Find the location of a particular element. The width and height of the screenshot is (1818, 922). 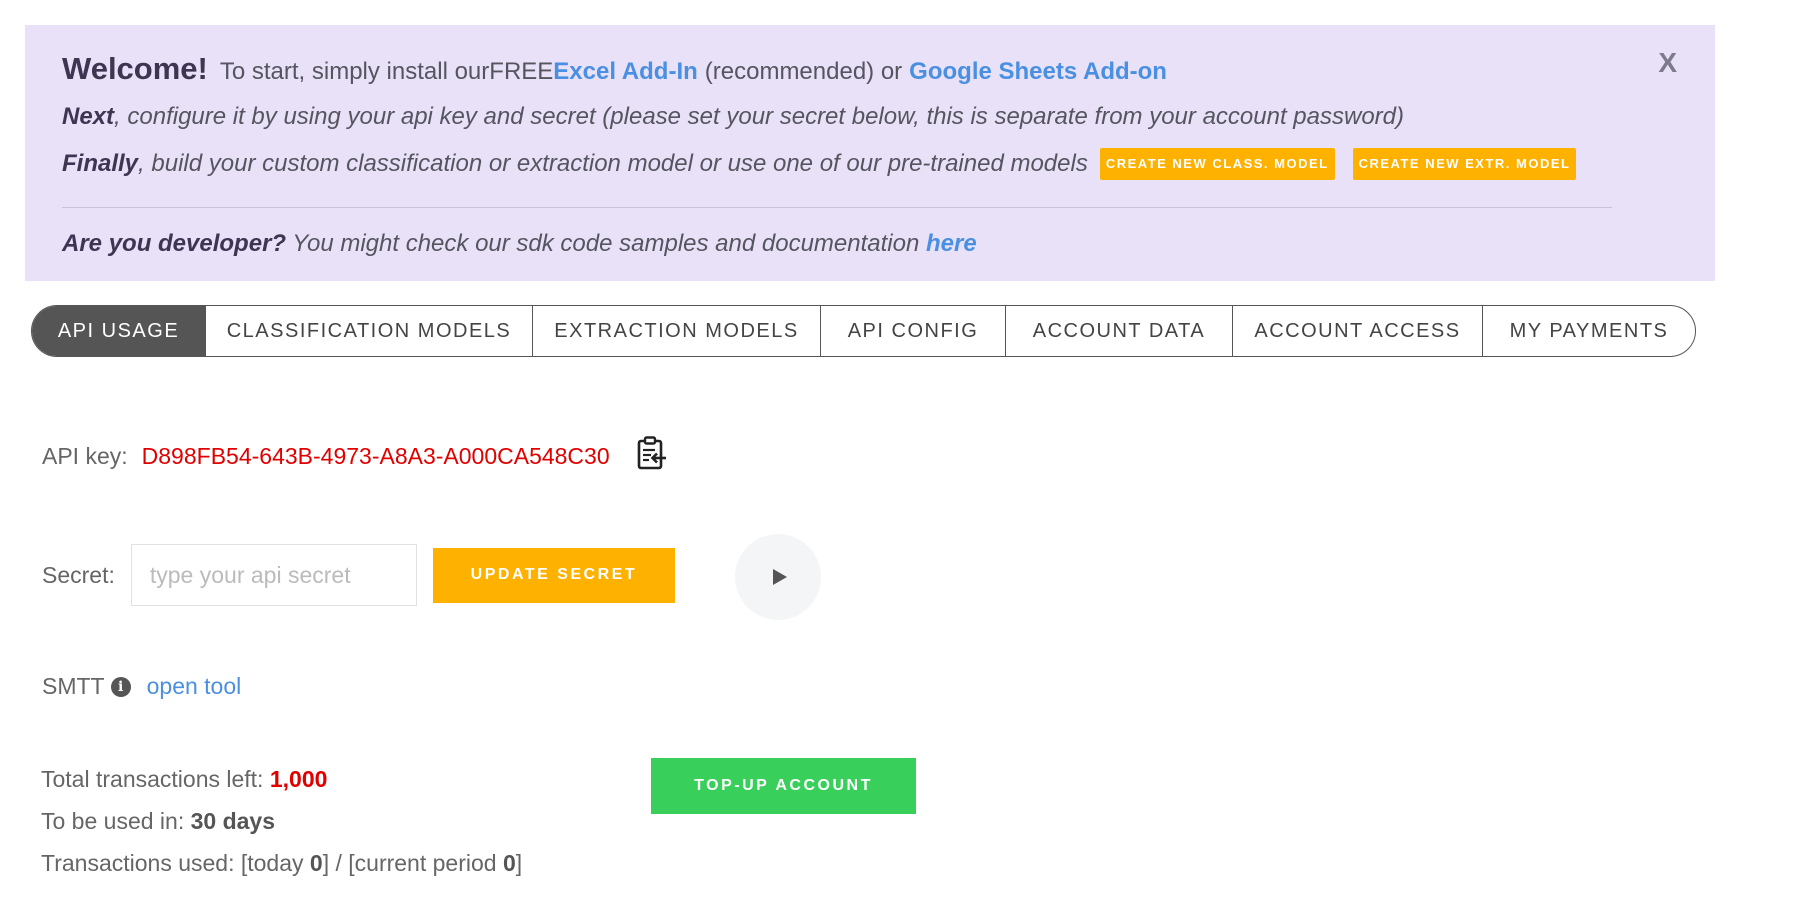

top-up-account-button: TOP-UP ACCOUNT is located at coordinates (783, 786).